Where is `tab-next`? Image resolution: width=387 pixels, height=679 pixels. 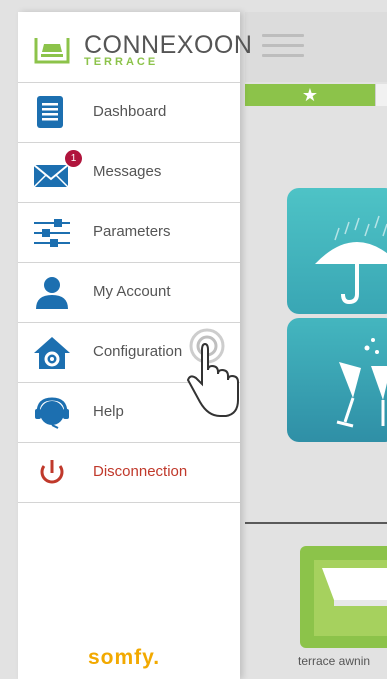 tab-next is located at coordinates (381, 95).